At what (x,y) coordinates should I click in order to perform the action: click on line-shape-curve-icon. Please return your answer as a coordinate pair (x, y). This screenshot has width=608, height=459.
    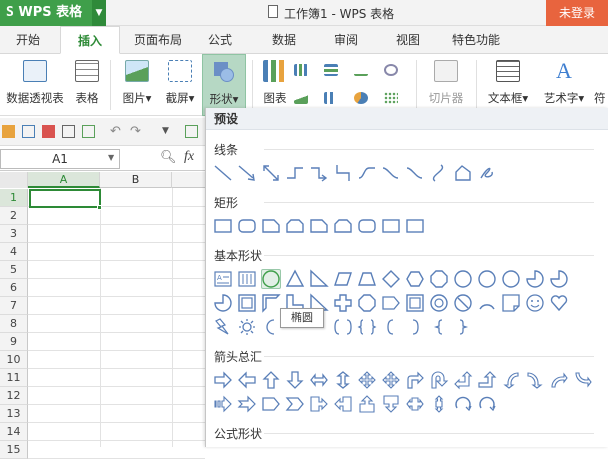
    Looking at the image, I should click on (367, 173).